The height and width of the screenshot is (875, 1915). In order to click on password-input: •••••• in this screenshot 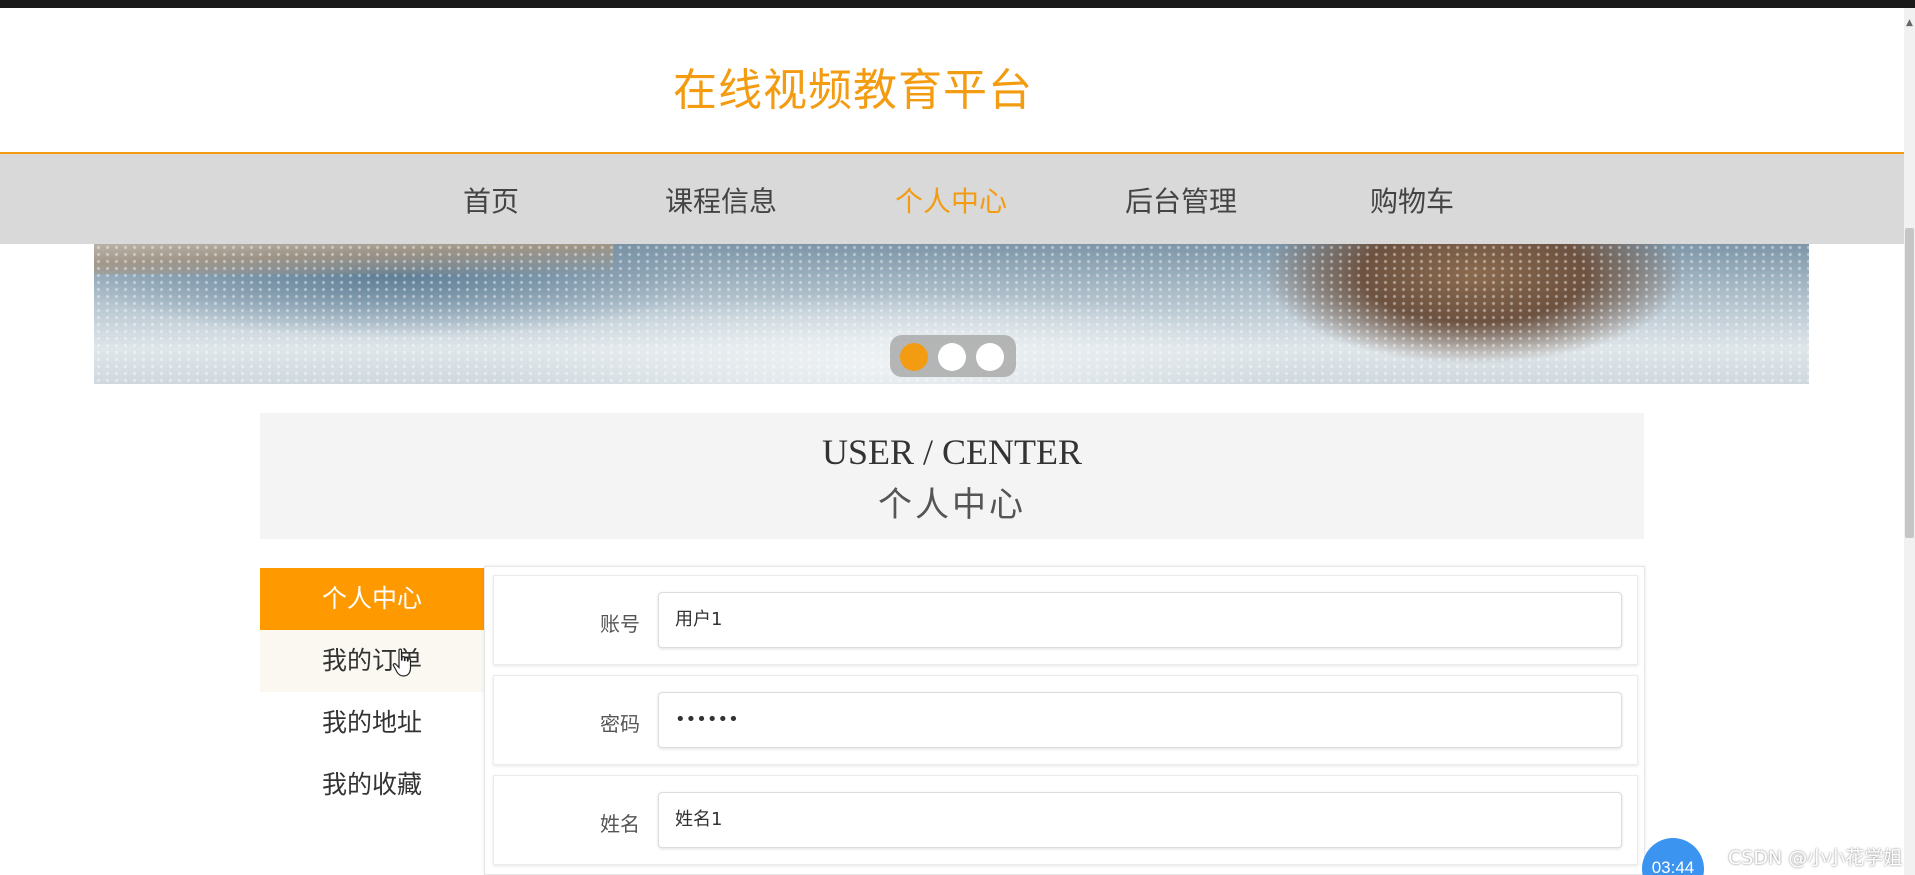, I will do `click(1140, 720)`.